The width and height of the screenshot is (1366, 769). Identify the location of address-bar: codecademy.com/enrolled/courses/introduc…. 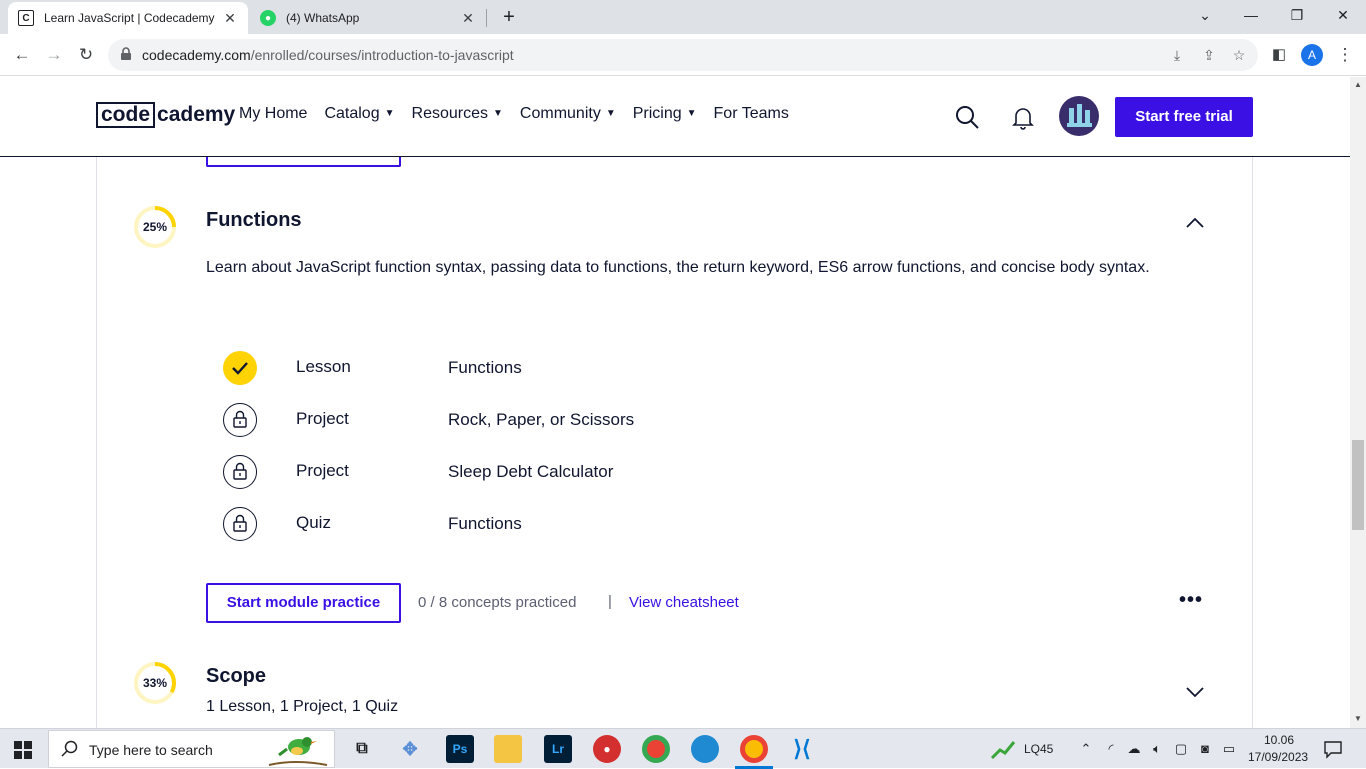
(683, 55).